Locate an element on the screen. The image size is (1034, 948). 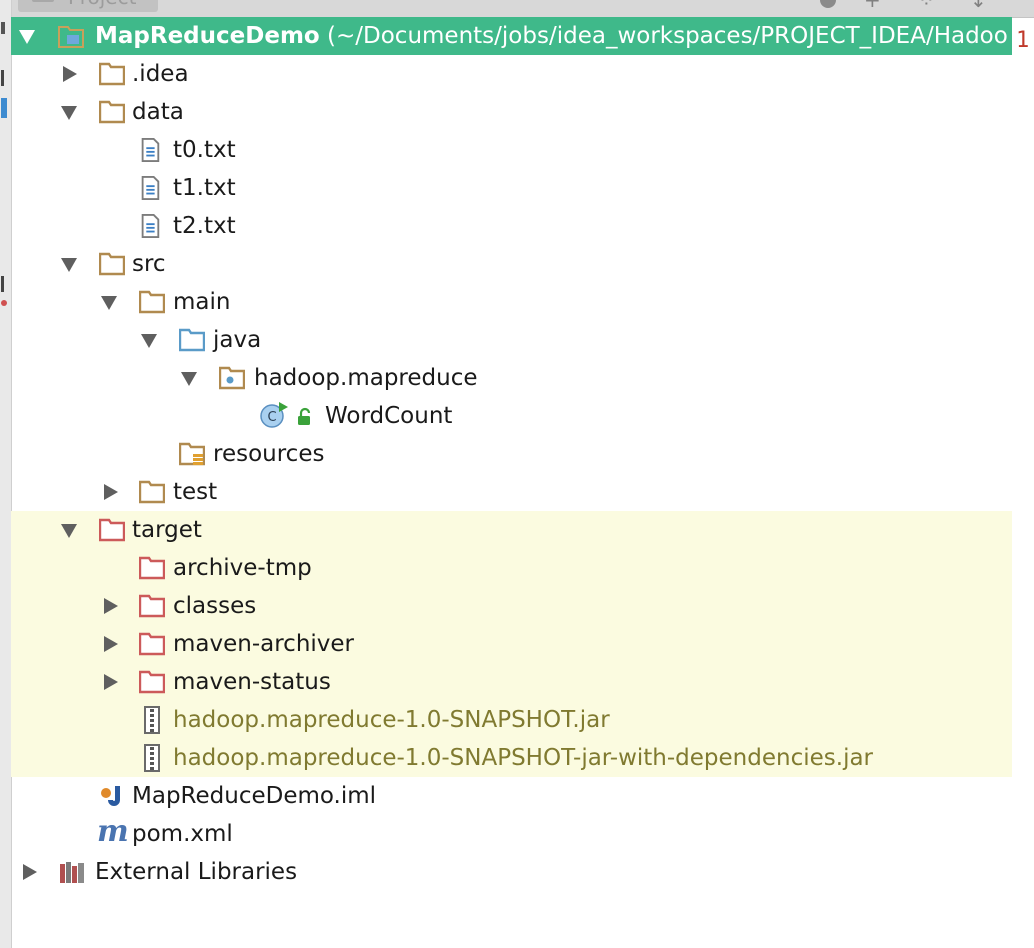
tree-node-resources: resources is located at coordinates (511, 454).